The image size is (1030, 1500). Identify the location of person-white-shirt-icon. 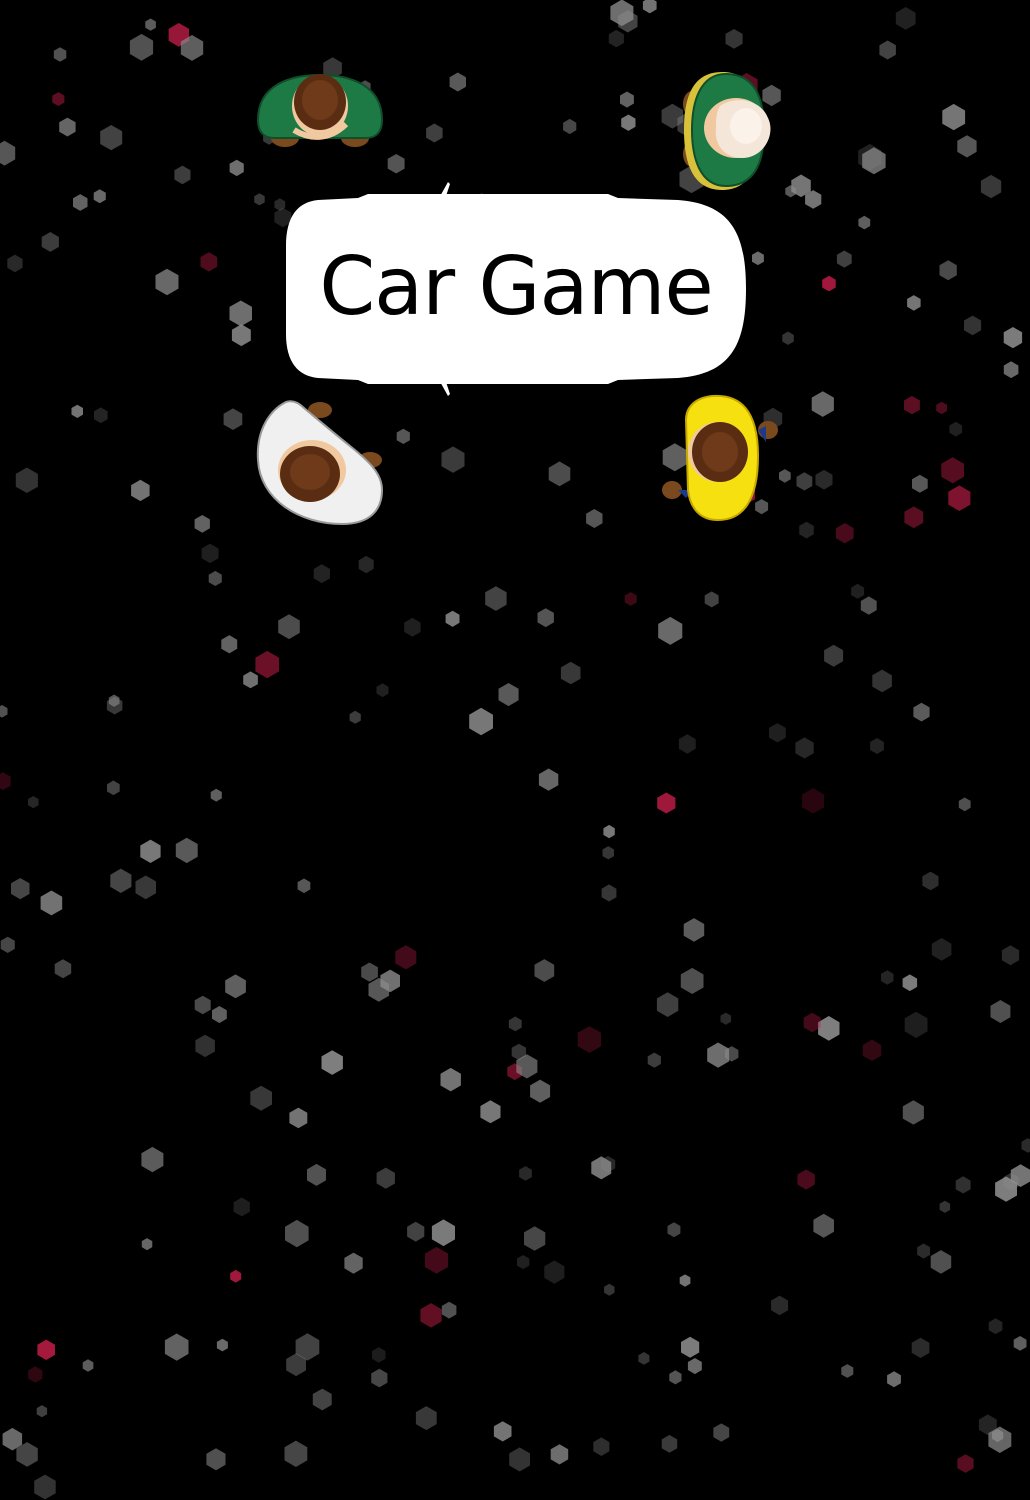
(320, 463).